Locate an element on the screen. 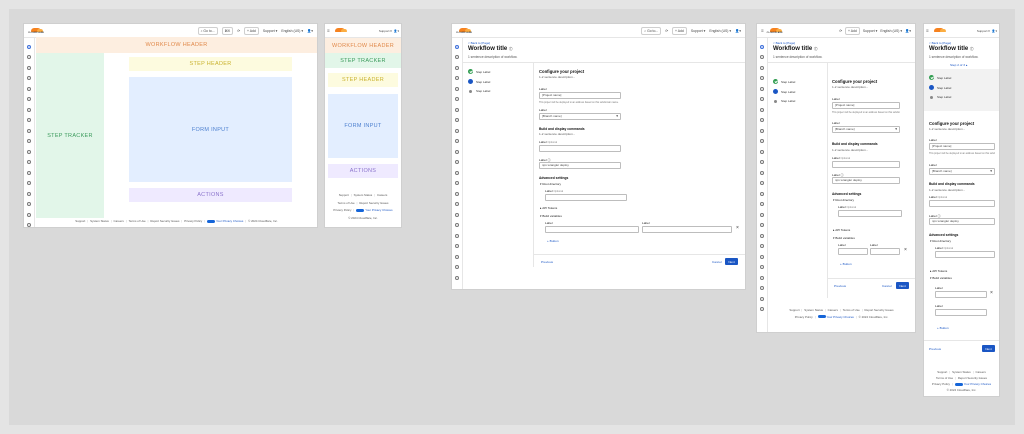 This screenshot has height=434, width=1024. footer-link-careers: Careers is located at coordinates (119, 221).